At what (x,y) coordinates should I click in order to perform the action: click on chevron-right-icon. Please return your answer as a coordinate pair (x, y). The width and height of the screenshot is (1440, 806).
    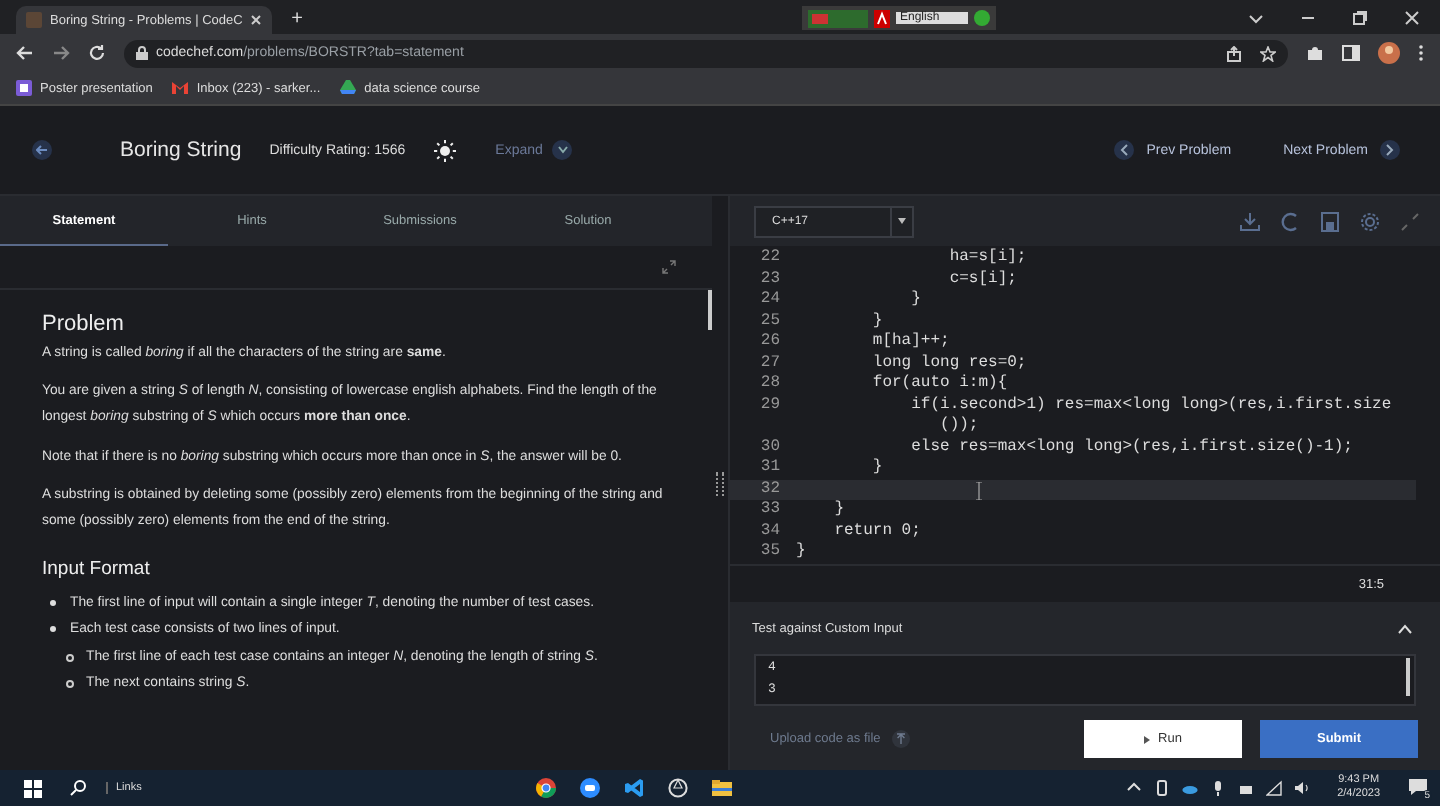
    Looking at the image, I should click on (1390, 150).